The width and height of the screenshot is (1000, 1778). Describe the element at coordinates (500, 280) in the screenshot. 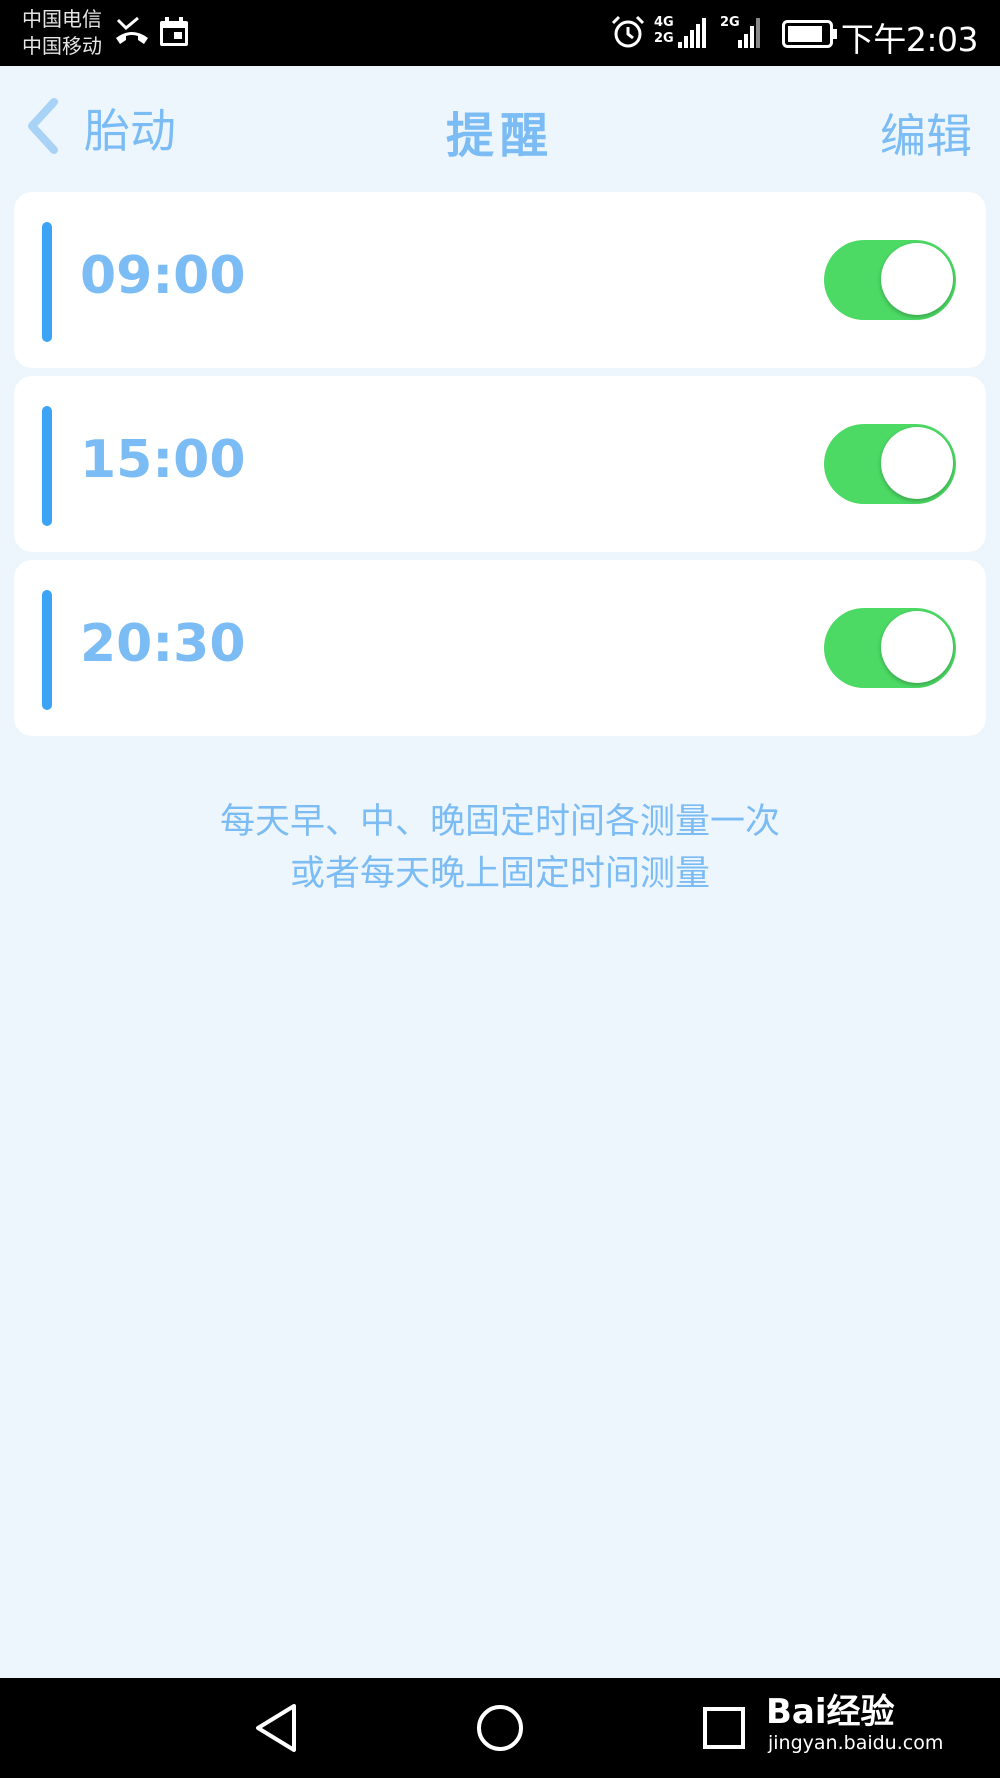

I see `reminder-card: 09:00` at that location.